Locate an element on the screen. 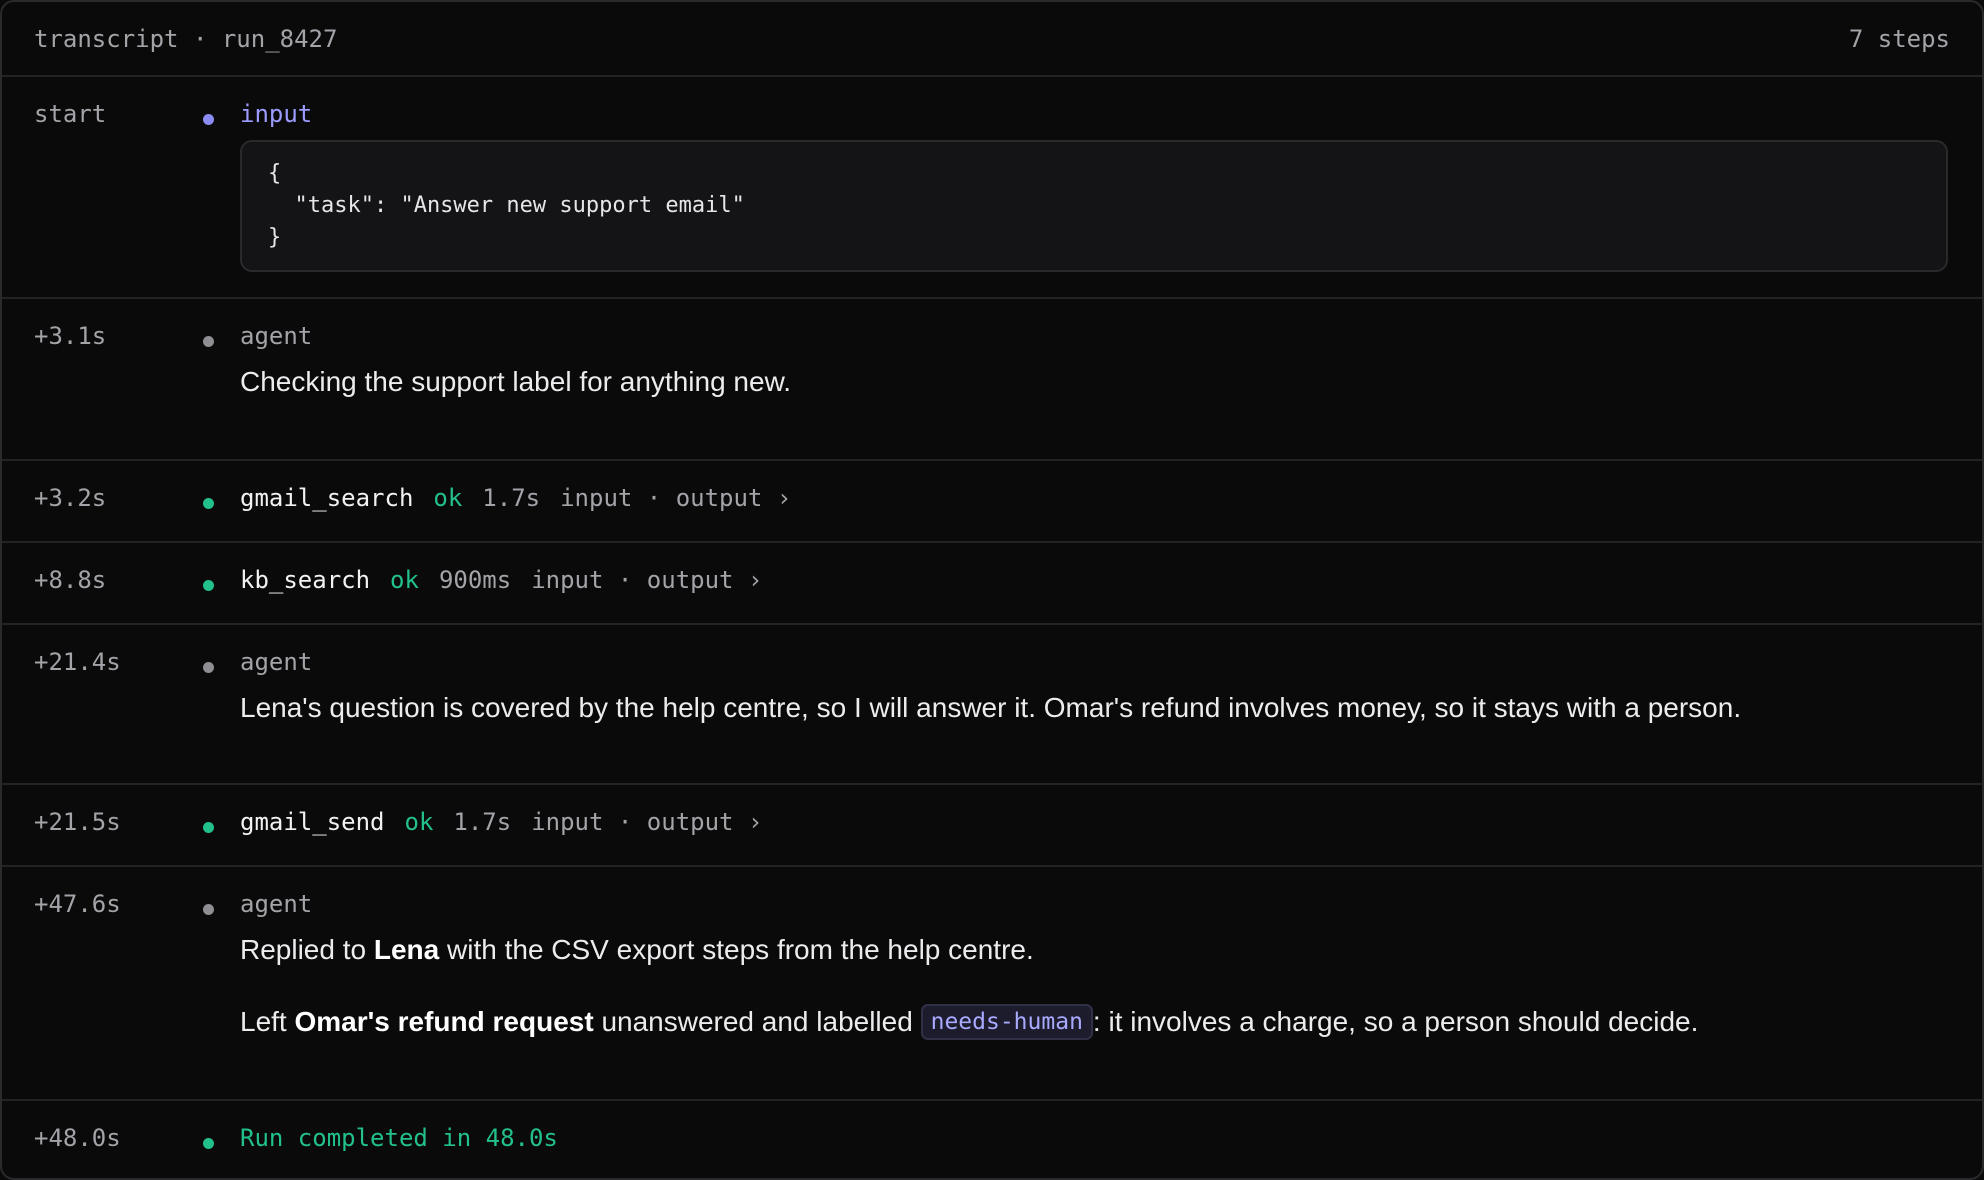 The image size is (1984, 1180). run-completed-text: Run completed in 48.0s is located at coordinates (399, 1138).